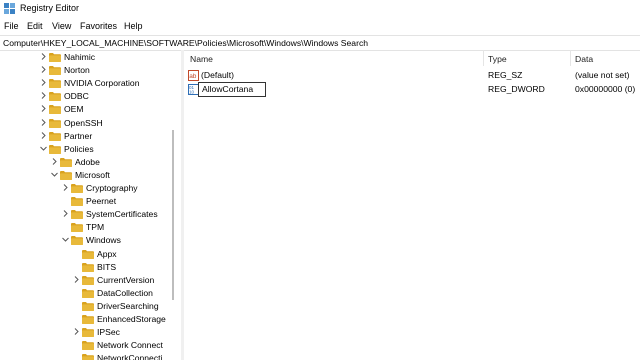 Image resolution: width=640 pixels, height=360 pixels. Describe the element at coordinates (602, 75) in the screenshot. I see `value-data: (value not set)` at that location.